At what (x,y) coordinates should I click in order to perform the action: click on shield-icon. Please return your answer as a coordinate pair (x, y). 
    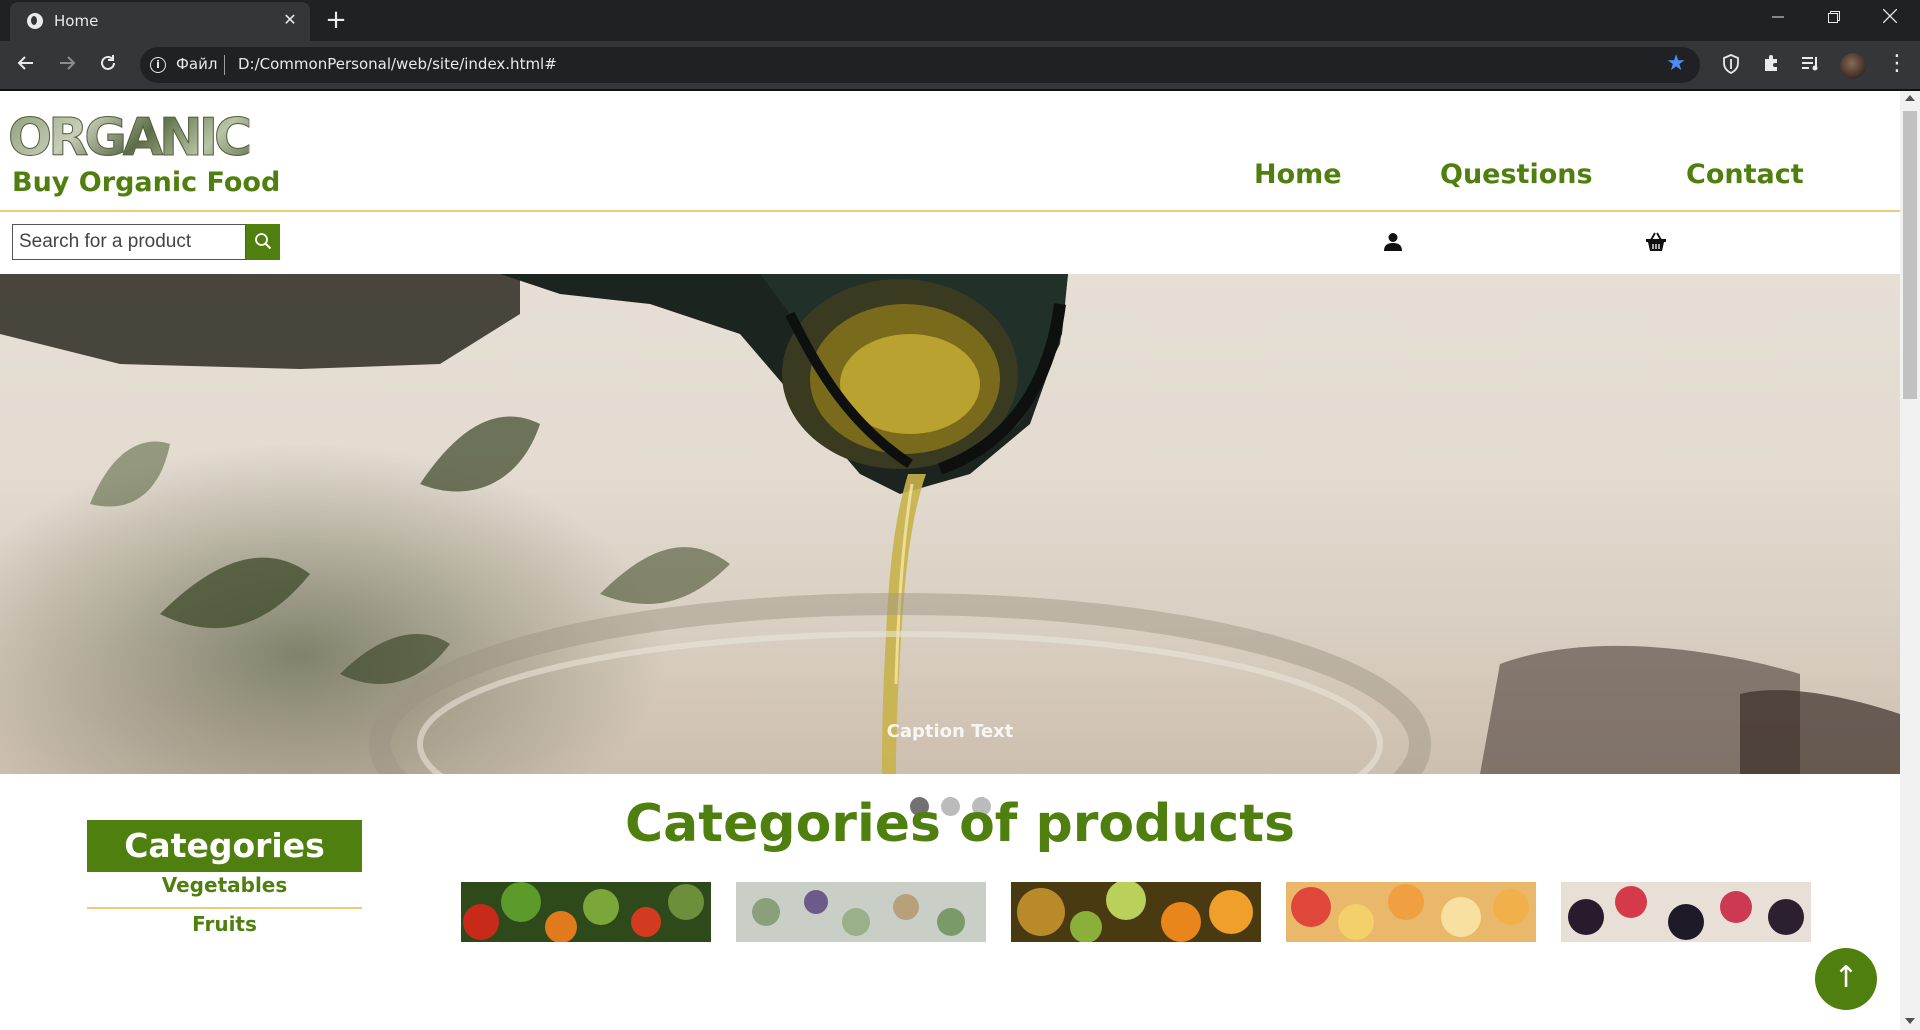
    Looking at the image, I should click on (1731, 64).